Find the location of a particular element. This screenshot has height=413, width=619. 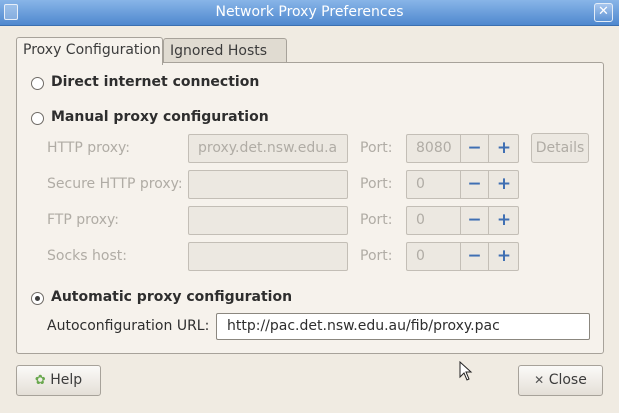

window-close-button: ✕ is located at coordinates (603, 12).